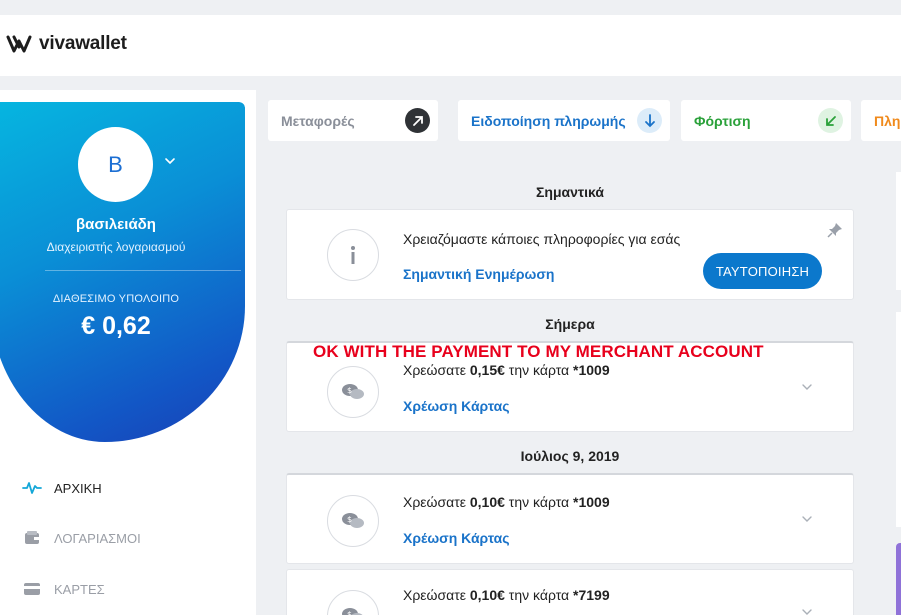 The image size is (901, 615). Describe the element at coordinates (887, 120) in the screenshot. I see `payments-label: Πλη` at that location.